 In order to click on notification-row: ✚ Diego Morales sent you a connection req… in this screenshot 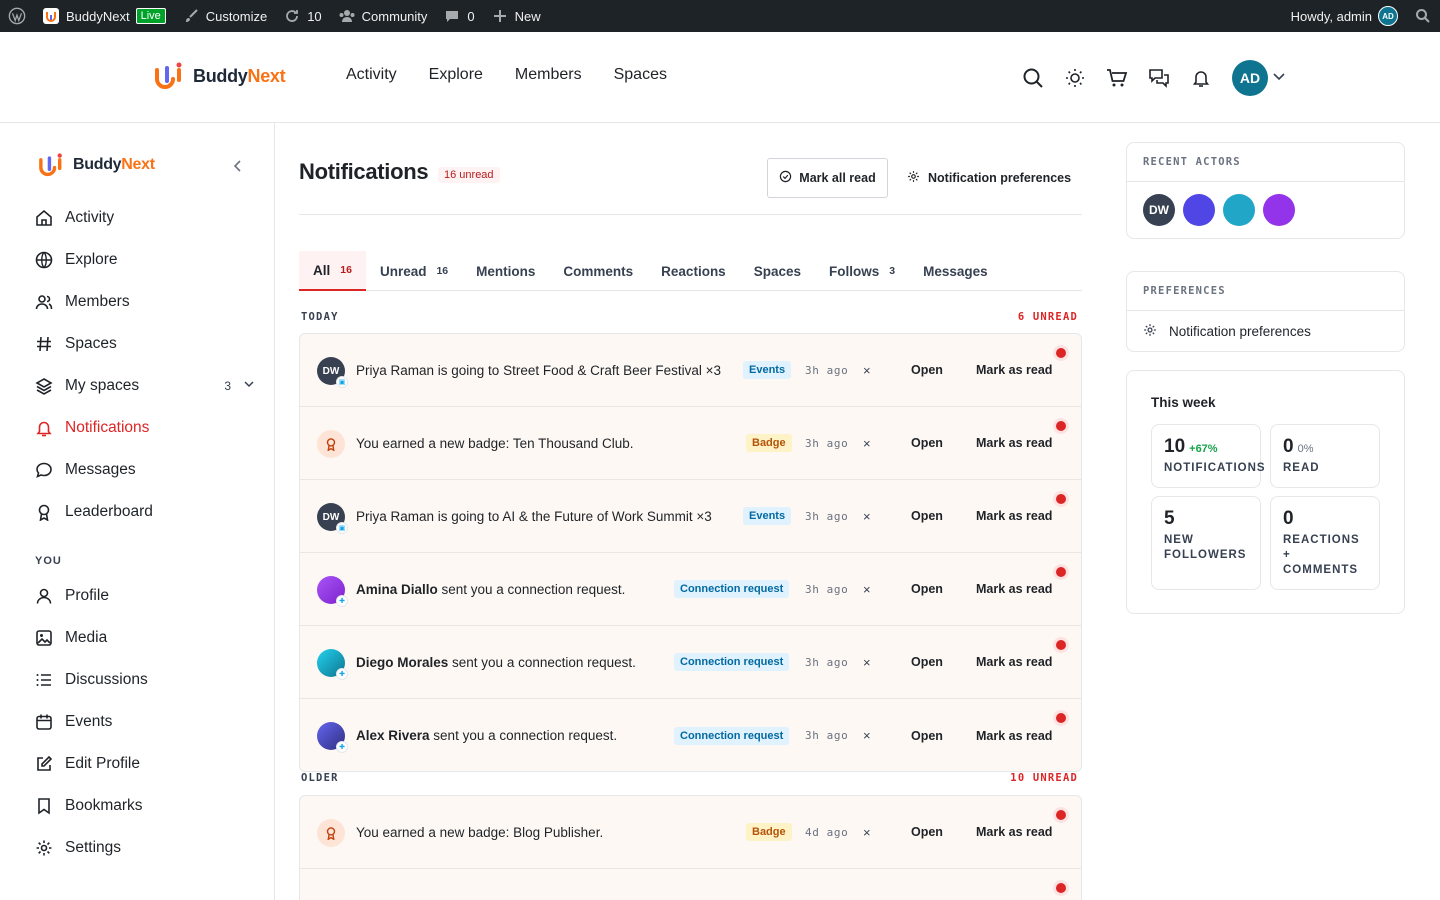, I will do `click(690, 662)`.